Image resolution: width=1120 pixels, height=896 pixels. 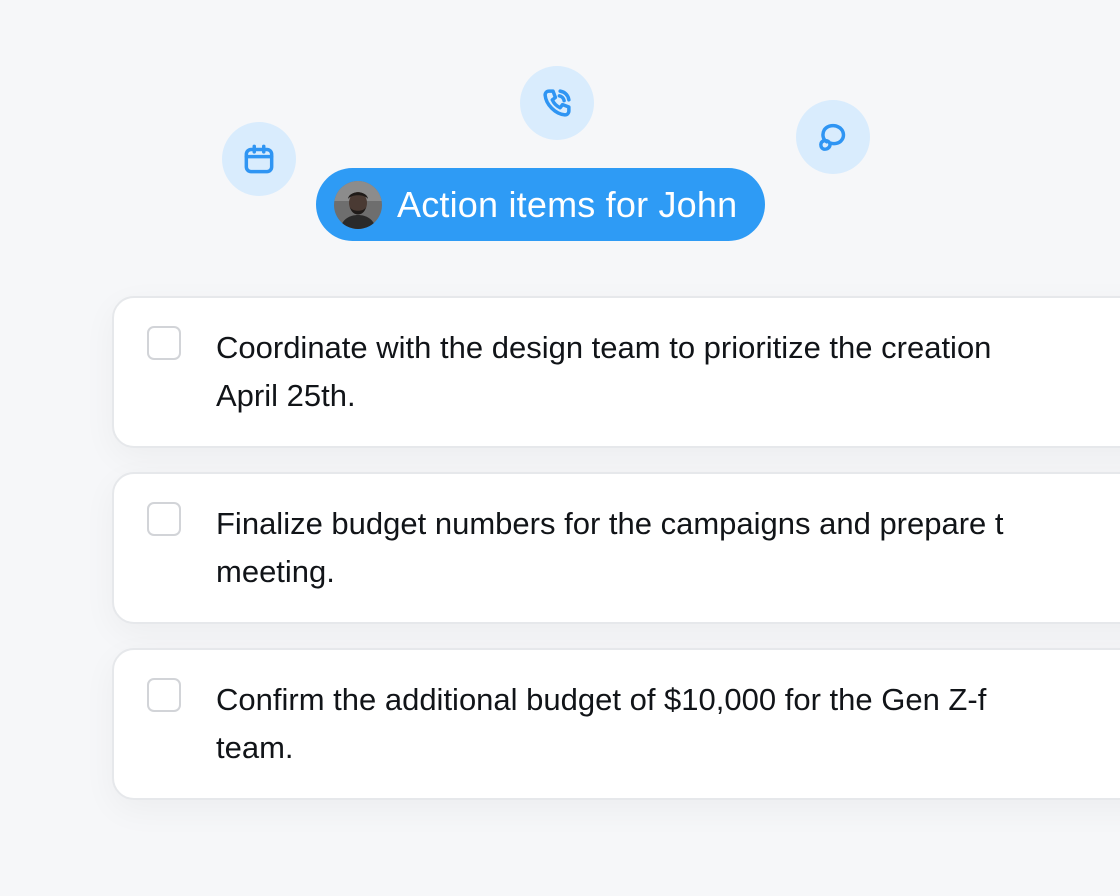 I want to click on chat-bubble, so click(x=833, y=137).